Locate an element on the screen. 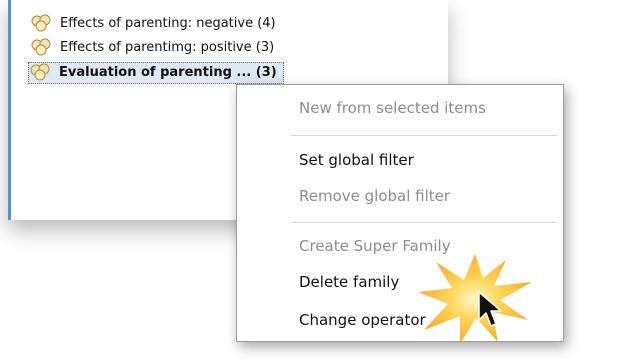  family-item-positive: Effects of parentimg: positive (3) is located at coordinates (152, 48).